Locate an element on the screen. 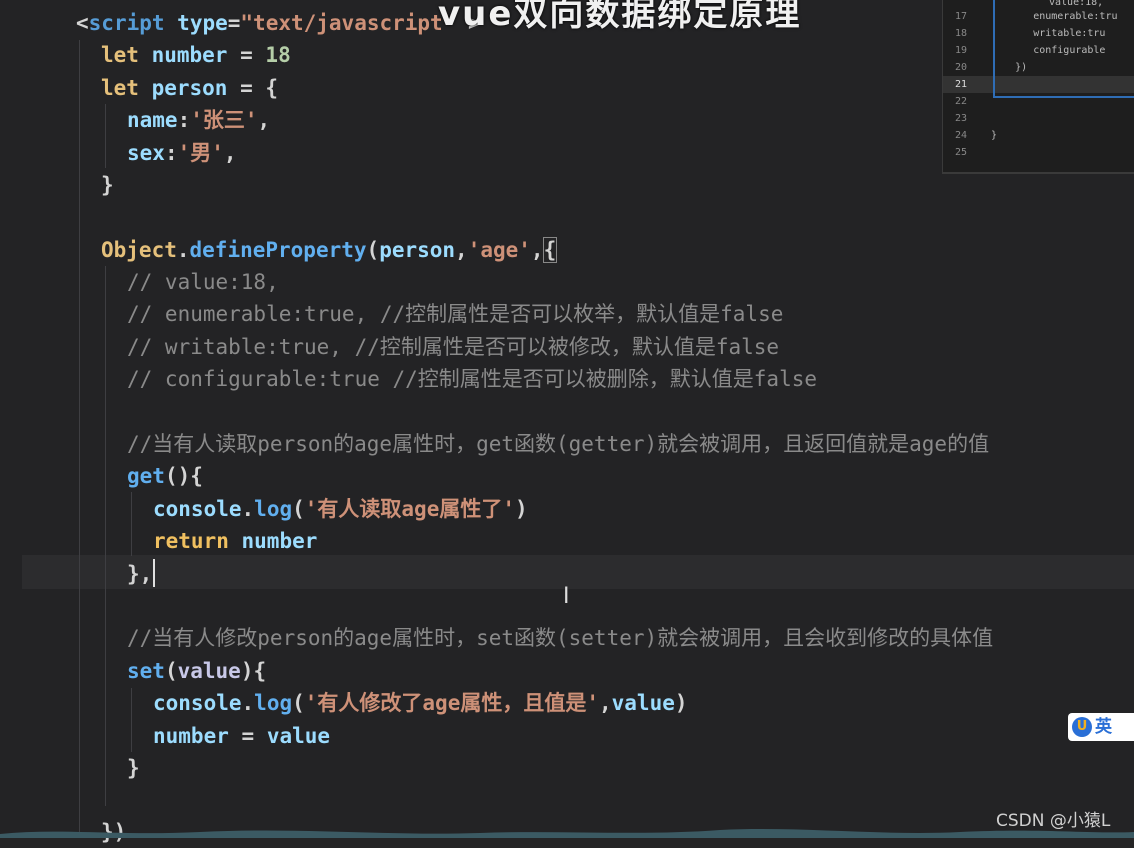 The width and height of the screenshot is (1134, 848). code-line-let-person: let person = { is located at coordinates (190, 88).